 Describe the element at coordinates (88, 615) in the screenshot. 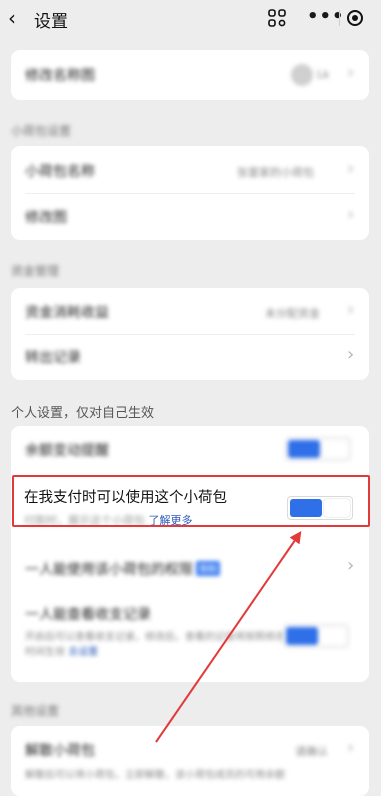

I see `view-records-label: 一人能查看收支记录` at that location.